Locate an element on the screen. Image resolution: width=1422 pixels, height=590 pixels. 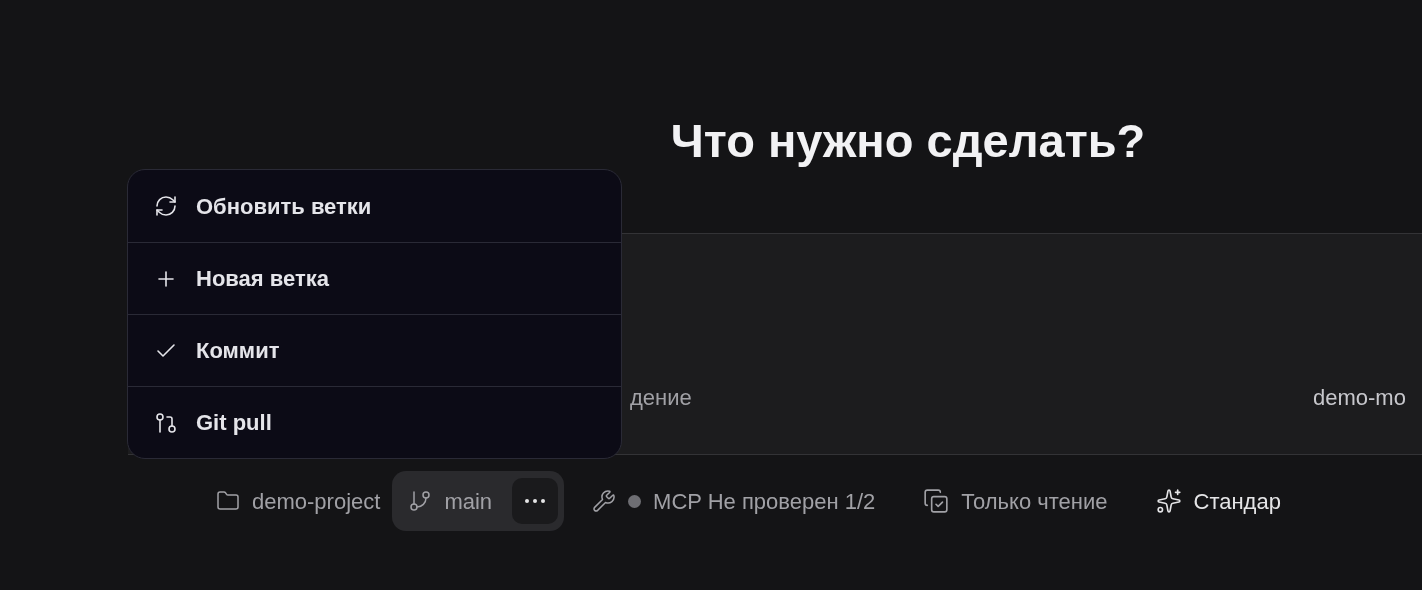
menu-item: Коммит is located at coordinates (374, 350).